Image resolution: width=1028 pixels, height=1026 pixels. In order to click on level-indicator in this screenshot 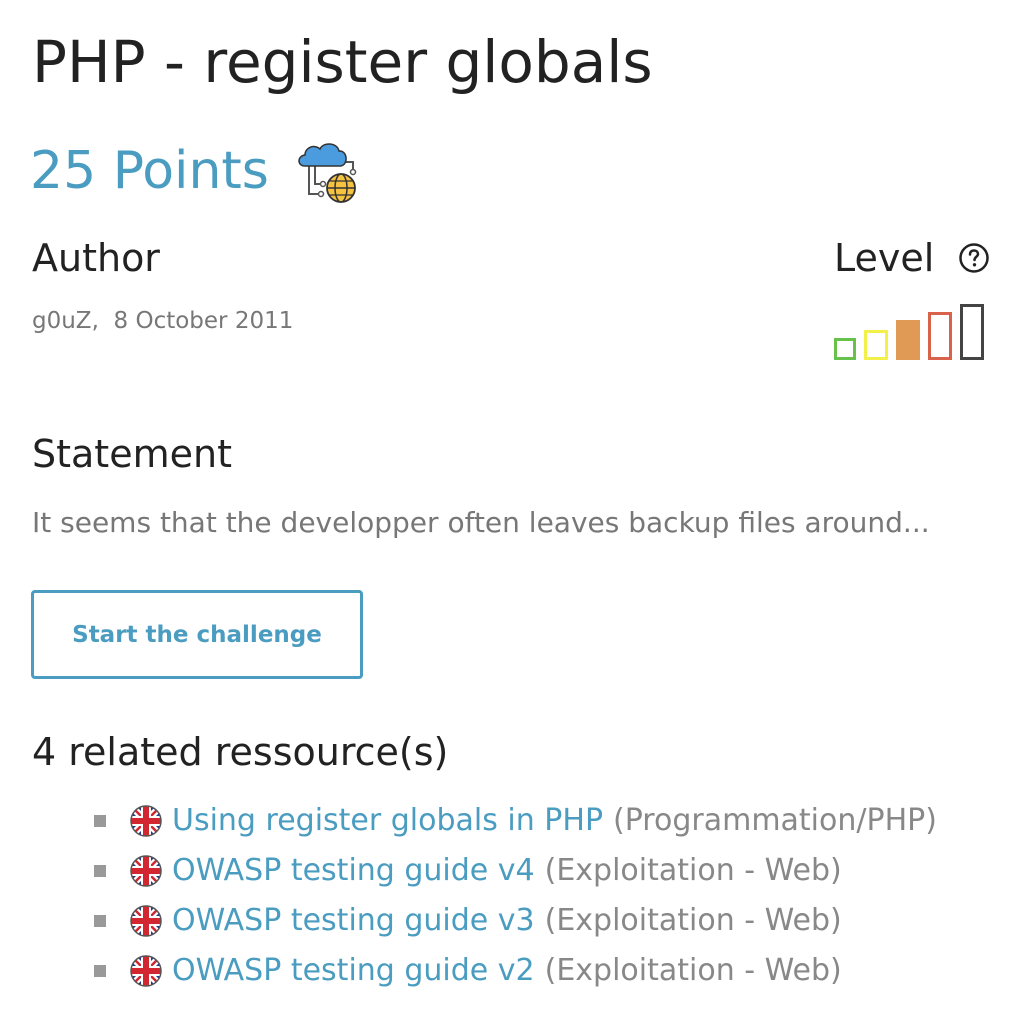, I will do `click(914, 332)`.